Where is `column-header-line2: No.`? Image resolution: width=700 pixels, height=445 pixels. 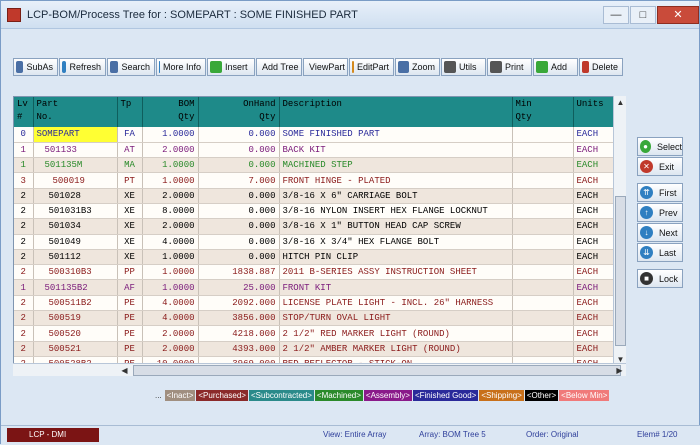 column-header-line2: No. is located at coordinates (44, 117).